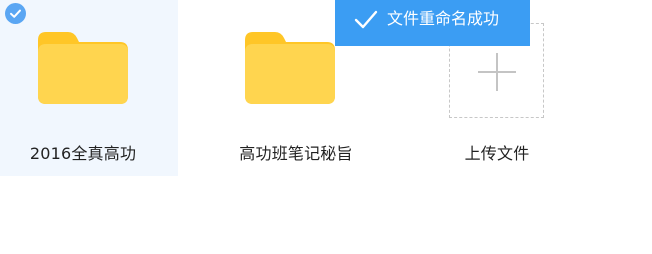  What do you see at coordinates (497, 152) in the screenshot?
I see `upload-label: 上传文件` at bounding box center [497, 152].